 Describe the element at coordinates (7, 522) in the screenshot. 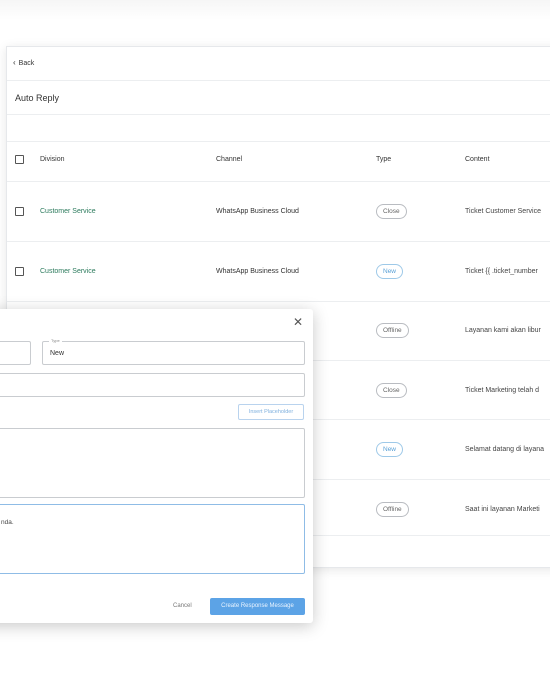

I see `message-text: nda.` at that location.